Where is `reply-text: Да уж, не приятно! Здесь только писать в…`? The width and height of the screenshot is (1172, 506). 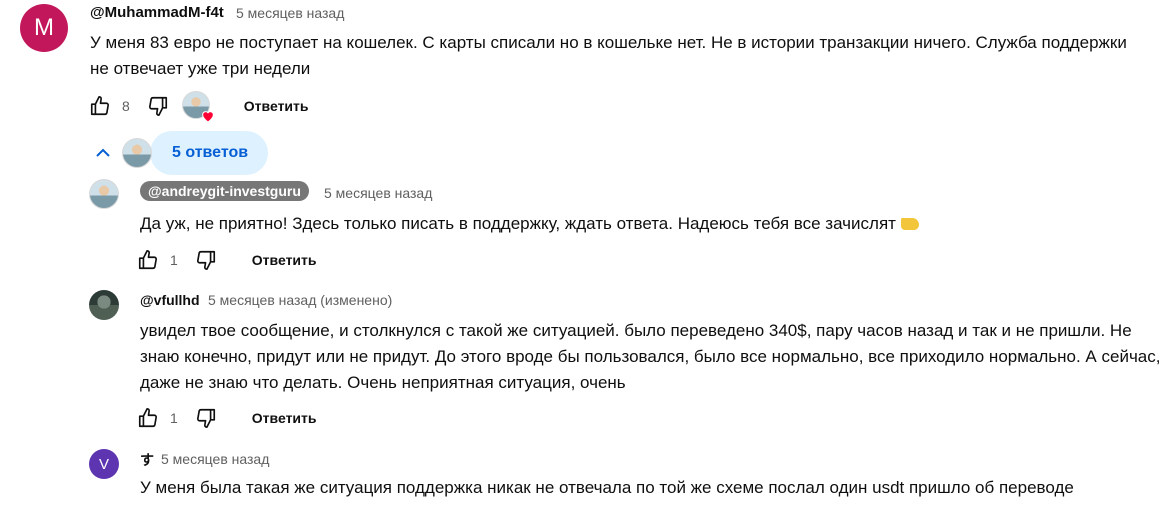 reply-text: Да уж, не приятно! Здесь только писать в… is located at coordinates (640, 224).